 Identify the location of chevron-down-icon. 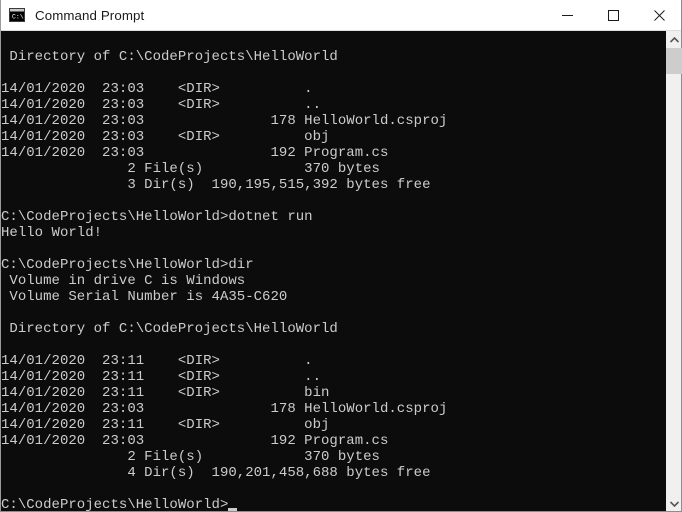
(674, 503).